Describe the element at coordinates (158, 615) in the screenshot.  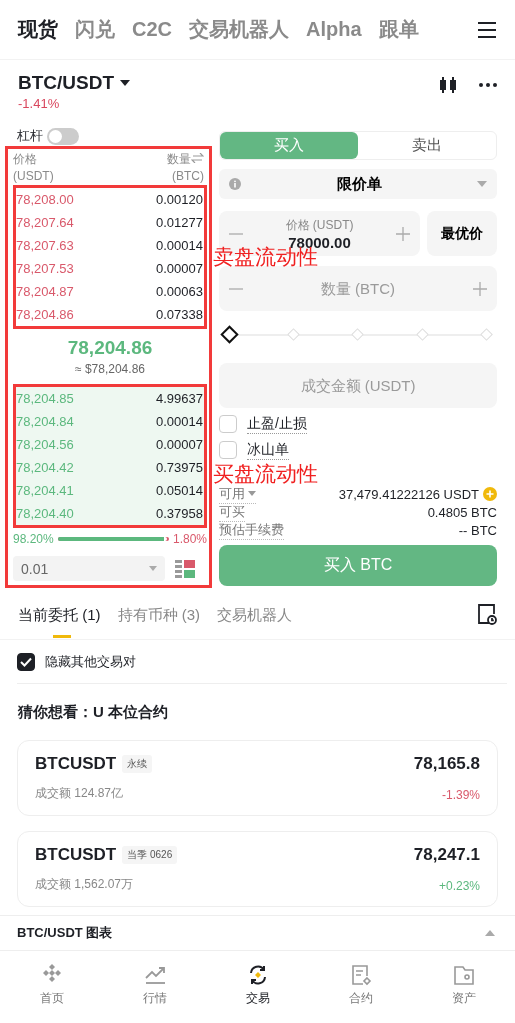
I see `order-tab: 持有币种 (3)` at that location.